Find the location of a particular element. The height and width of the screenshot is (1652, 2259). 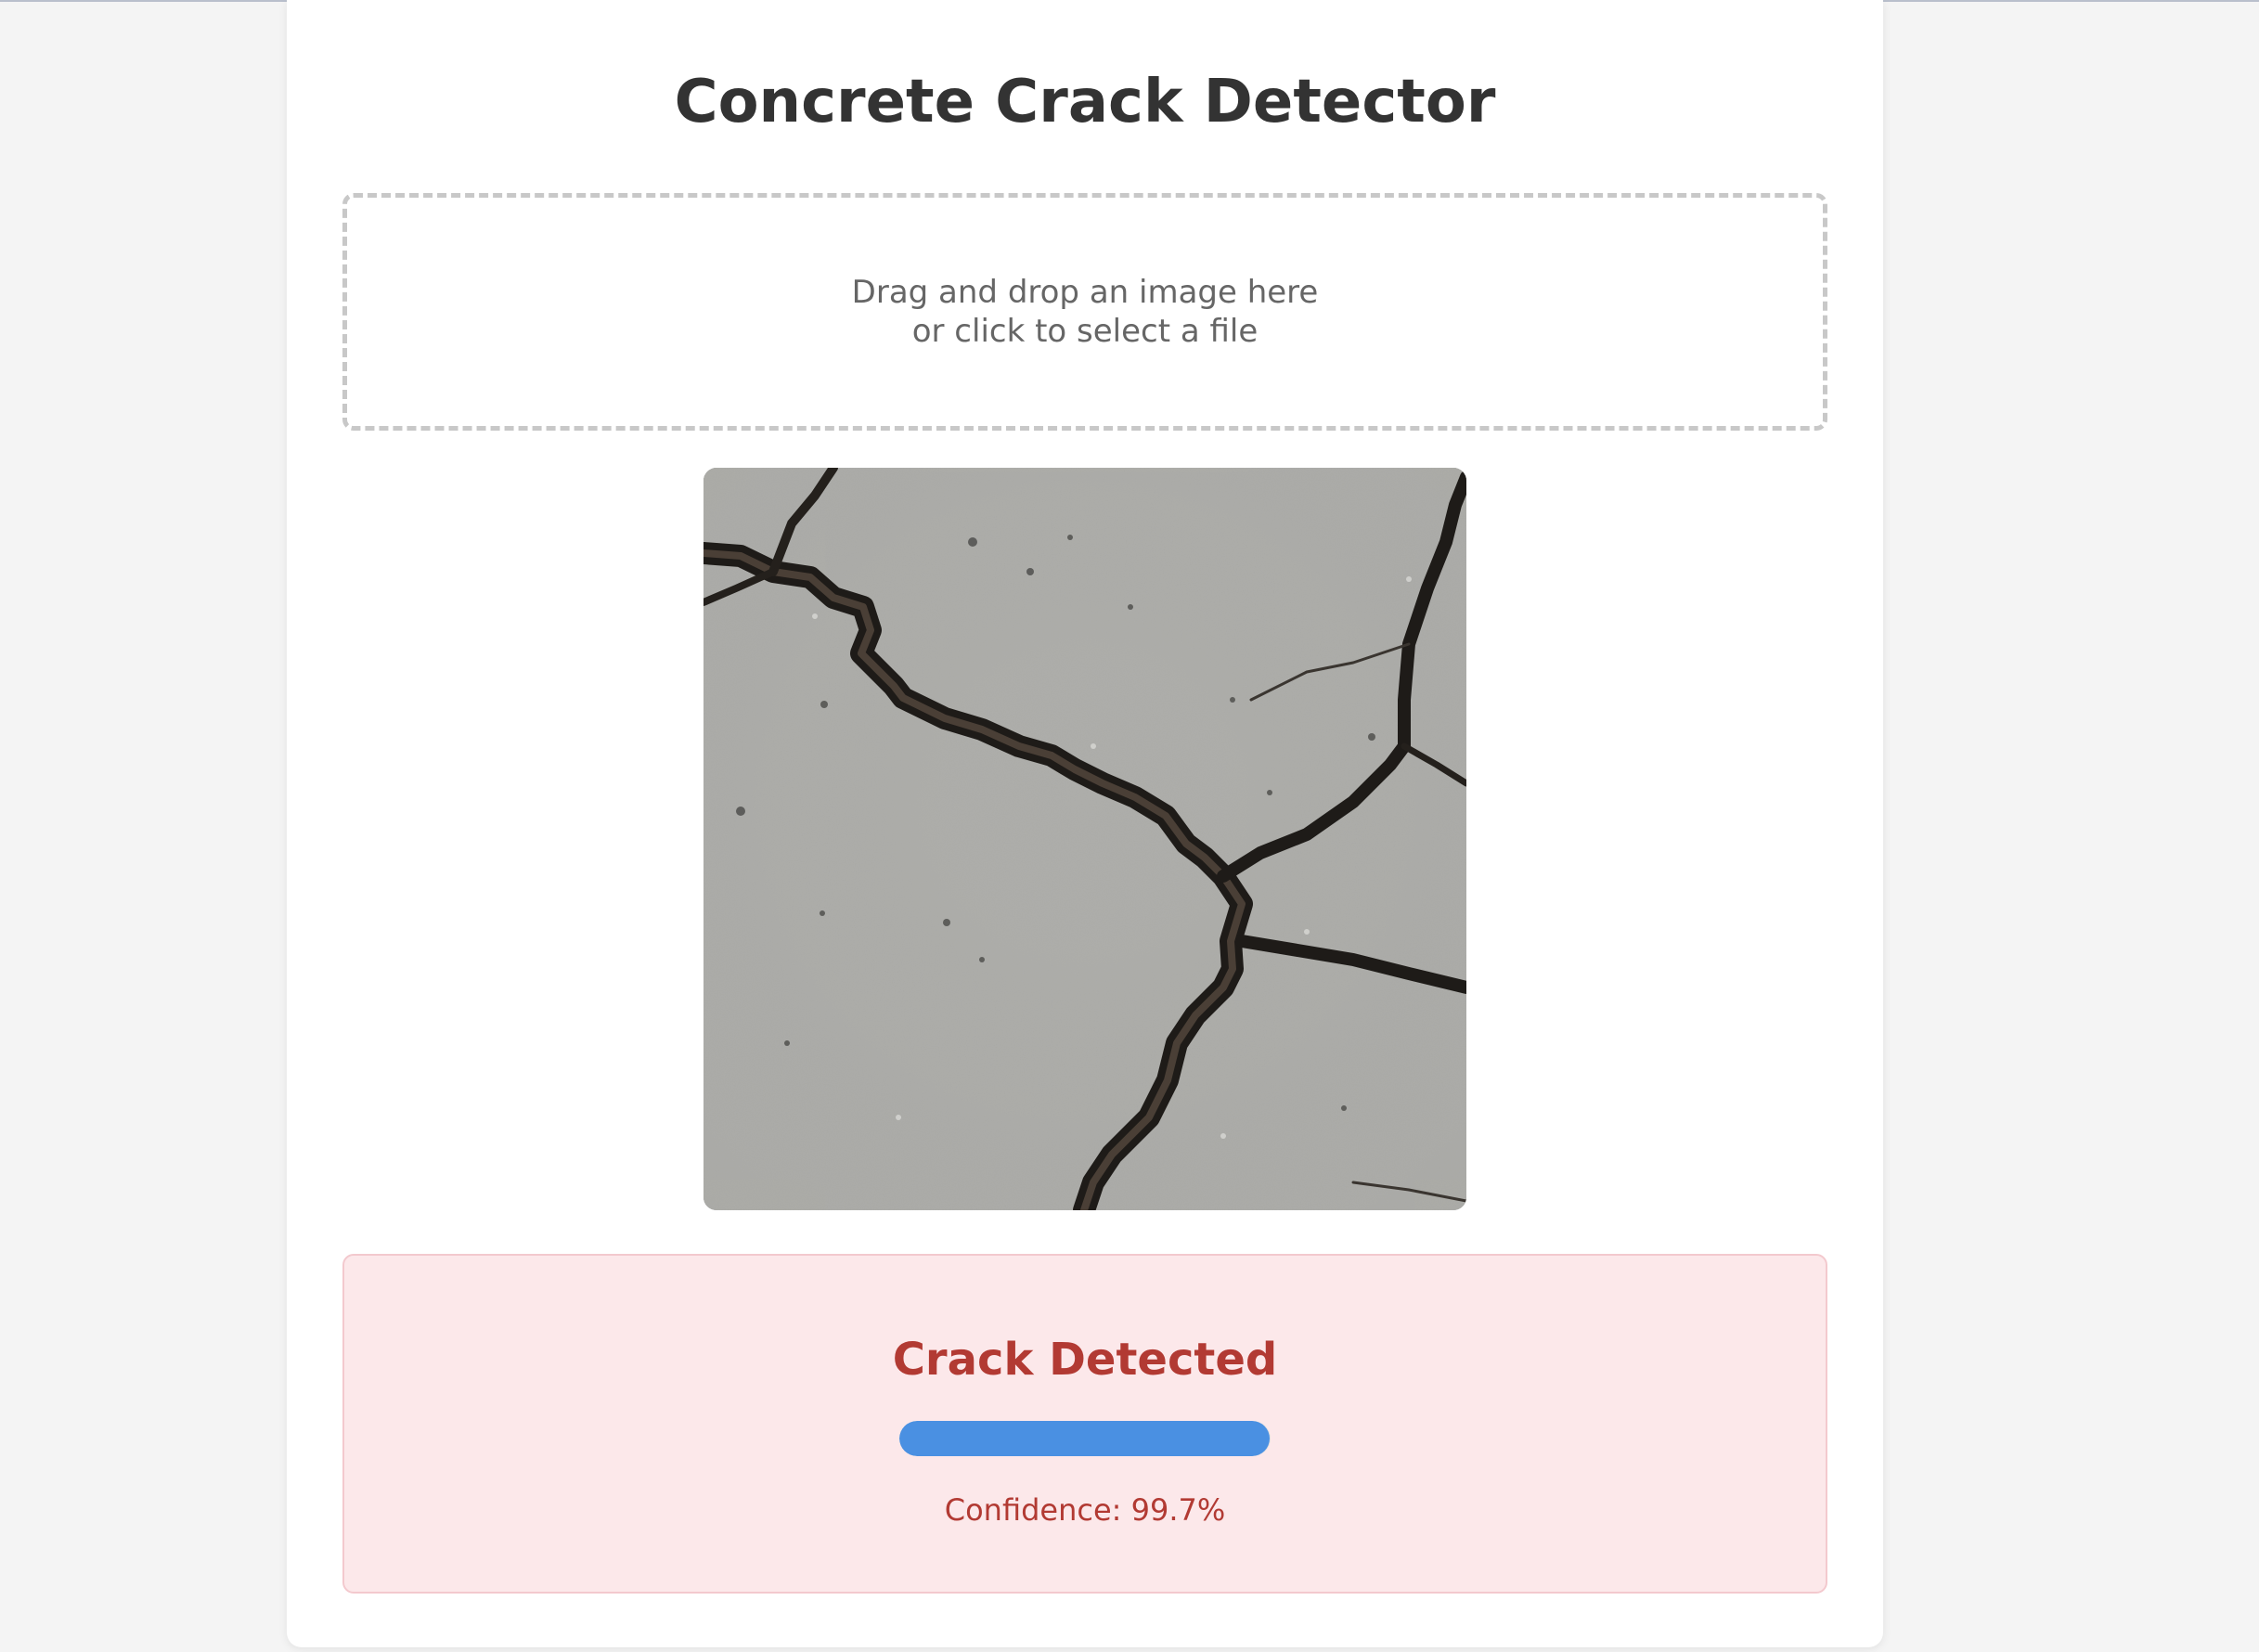

confidence-bar is located at coordinates (1085, 1438).